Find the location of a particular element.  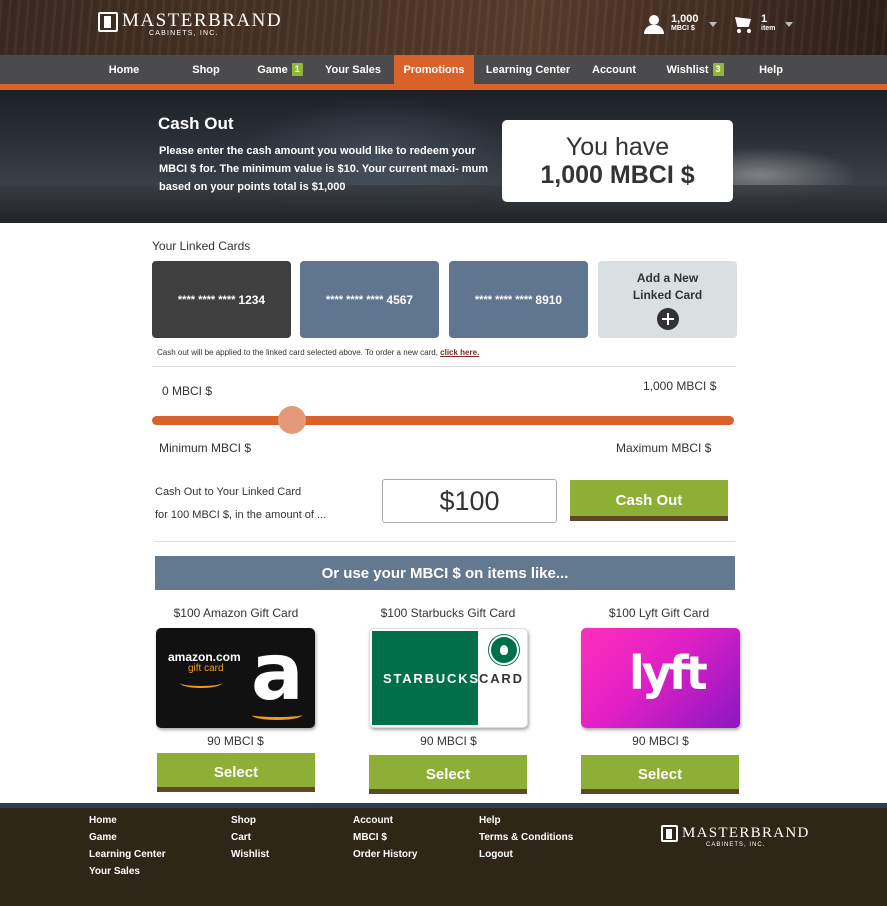

footer-link-home: Home is located at coordinates (127, 820).